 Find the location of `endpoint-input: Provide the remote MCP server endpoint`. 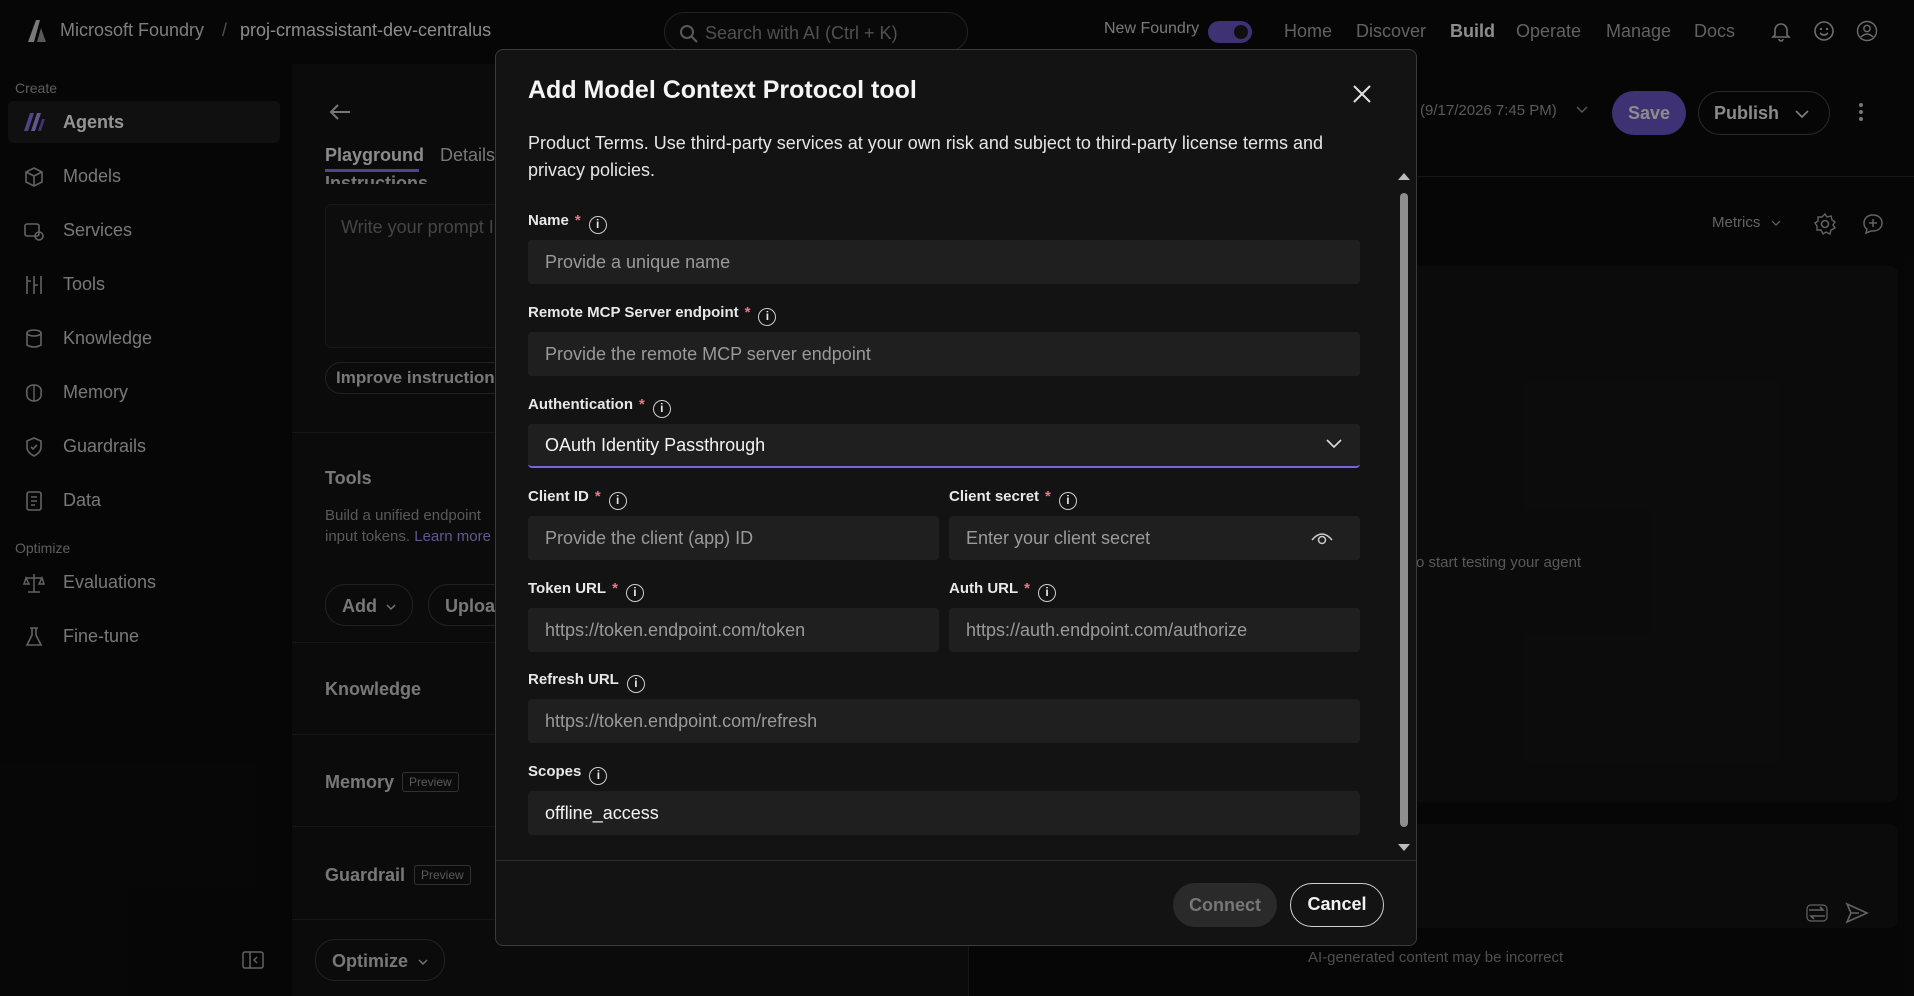

endpoint-input: Provide the remote MCP server endpoint is located at coordinates (944, 354).